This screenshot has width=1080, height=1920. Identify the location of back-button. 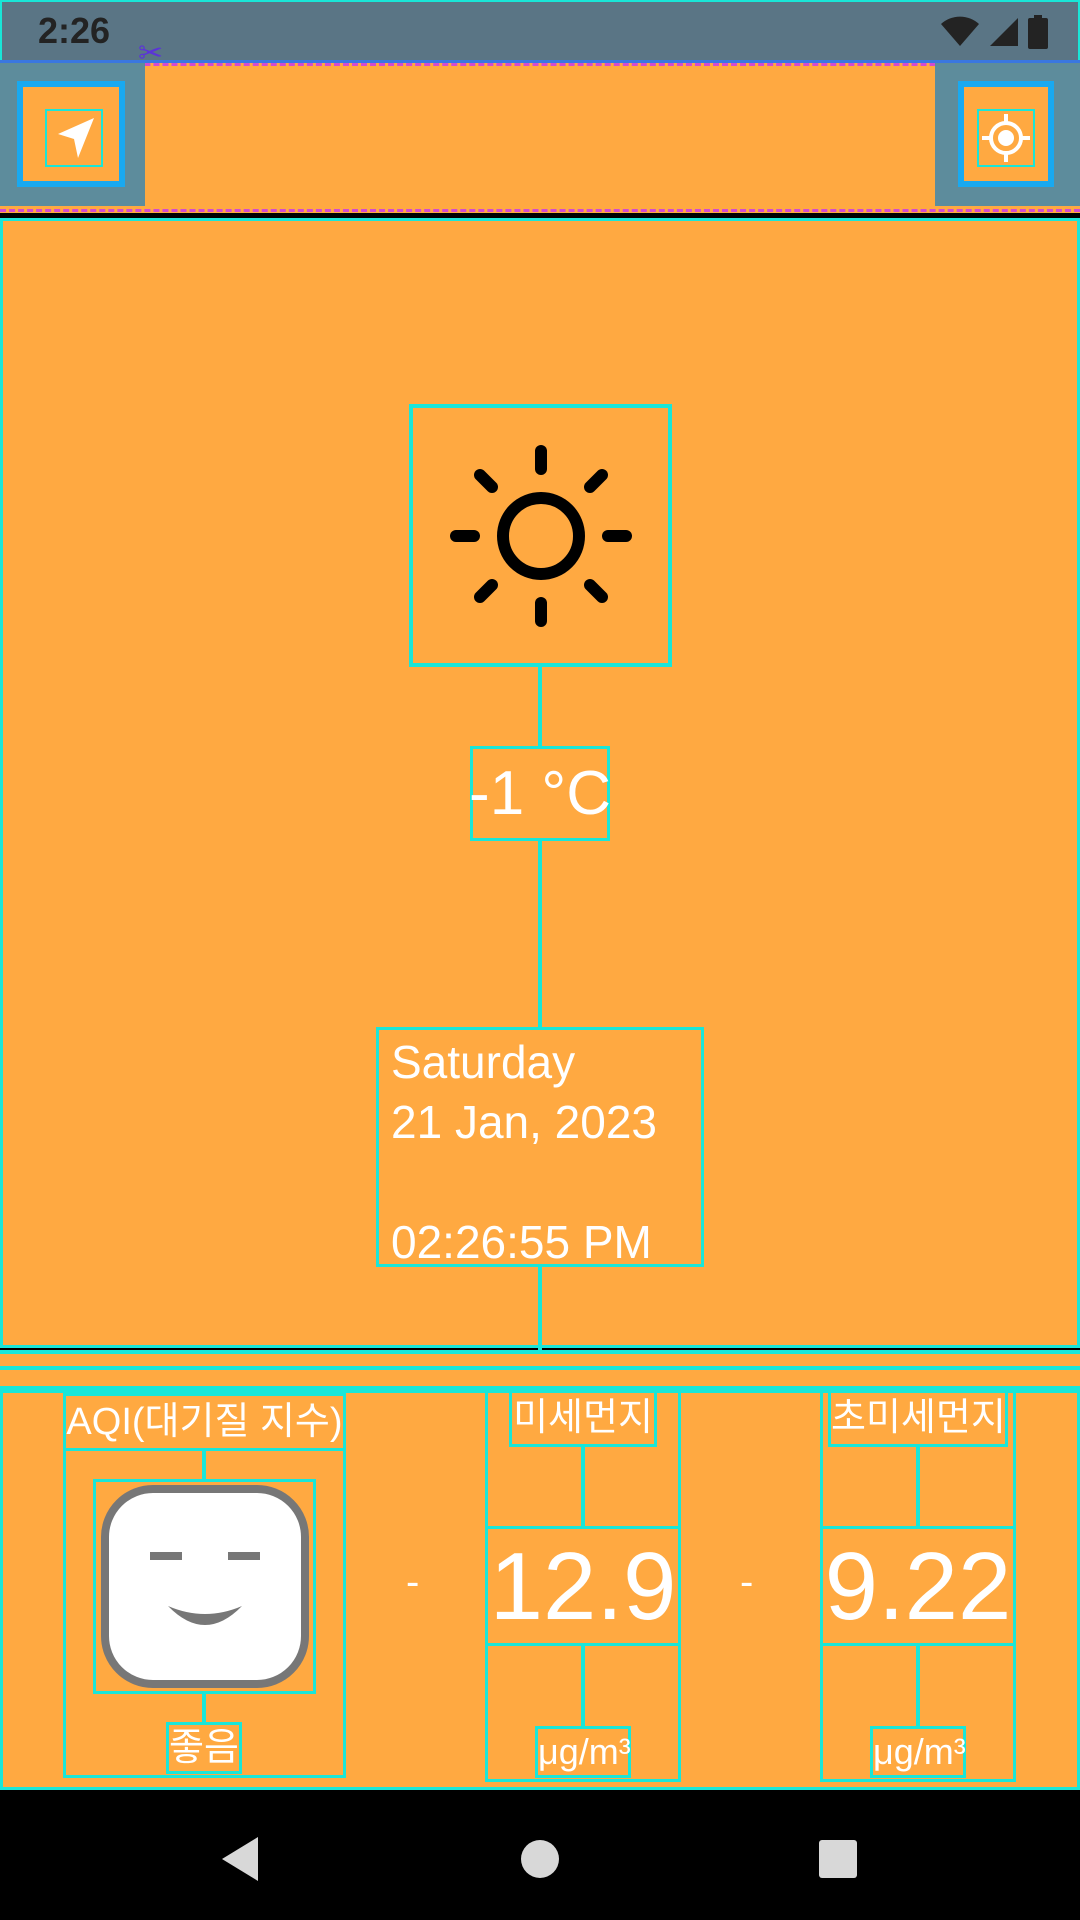
(240, 1859).